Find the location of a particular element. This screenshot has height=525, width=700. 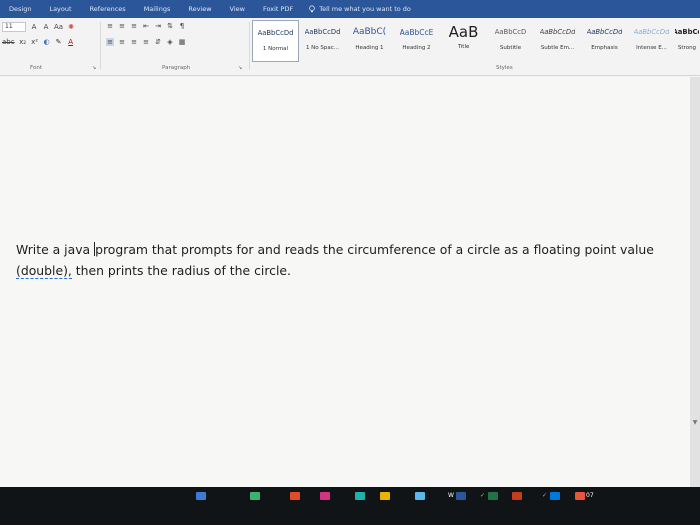

multilevel-list-icon: ≡ is located at coordinates (134, 26).